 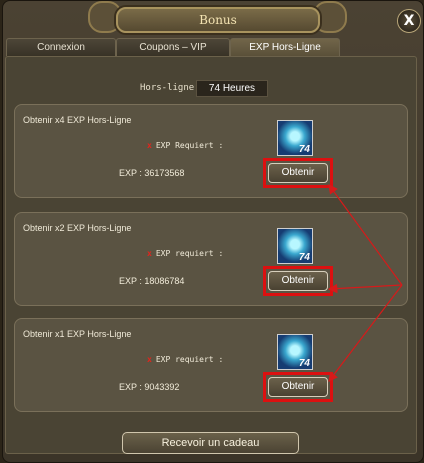 What do you see at coordinates (149, 387) in the screenshot?
I see `exp-amount: EXP : 9043392` at bounding box center [149, 387].